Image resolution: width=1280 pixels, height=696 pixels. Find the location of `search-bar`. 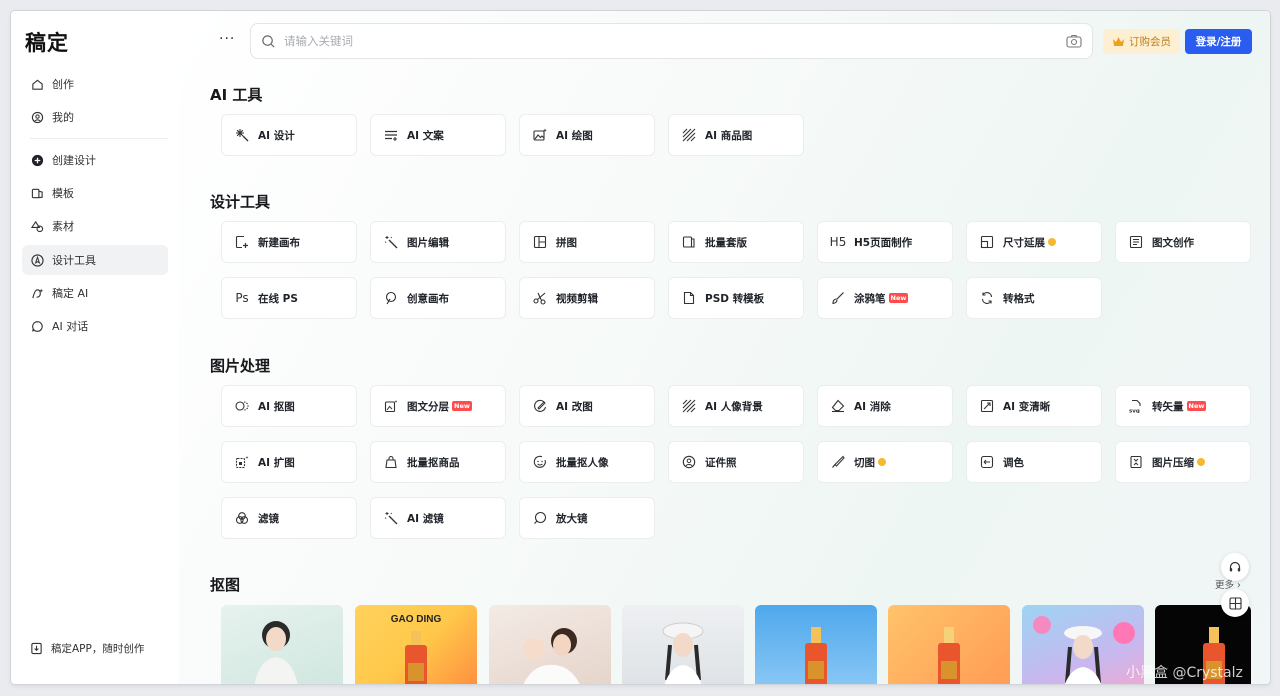

search-bar is located at coordinates (671, 41).